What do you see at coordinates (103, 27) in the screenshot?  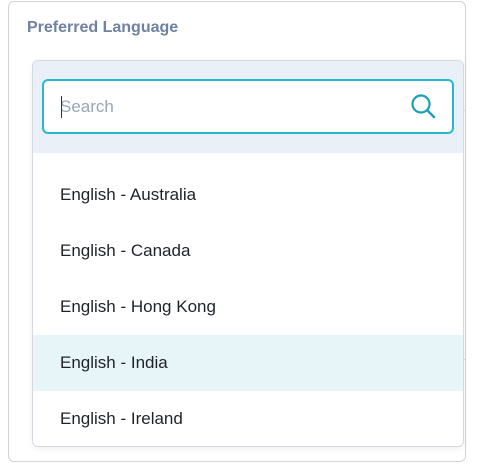 I see `field-label: Preferred Language` at bounding box center [103, 27].